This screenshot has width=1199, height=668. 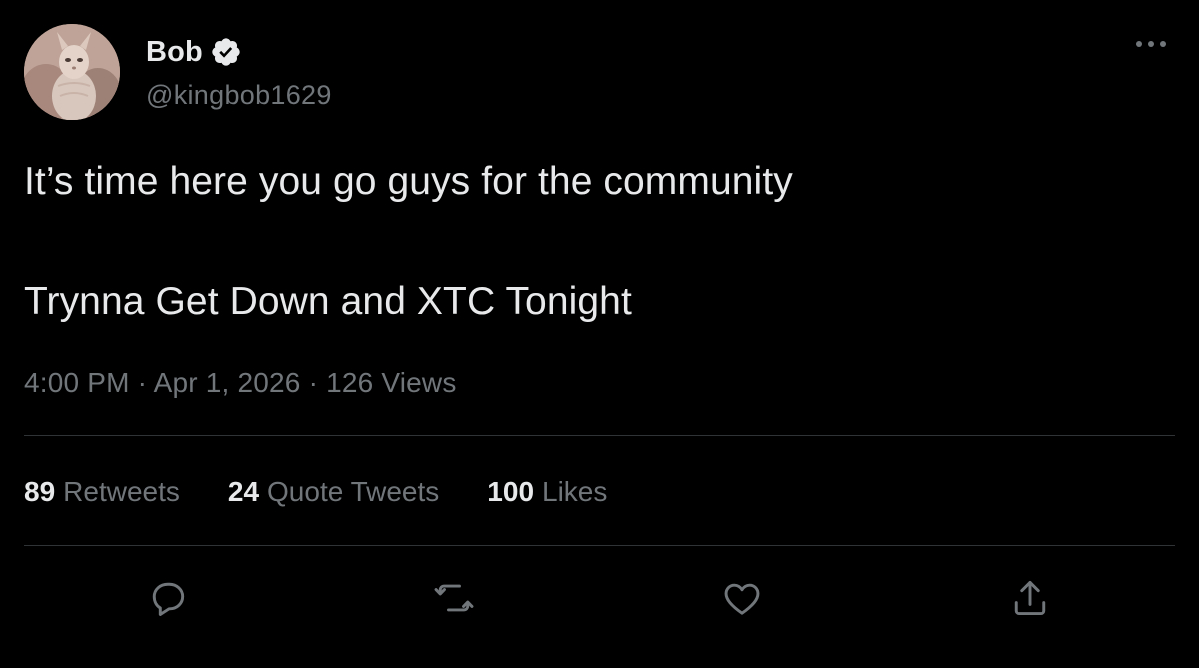 What do you see at coordinates (121, 491) in the screenshot?
I see `retweets-label: Retweets` at bounding box center [121, 491].